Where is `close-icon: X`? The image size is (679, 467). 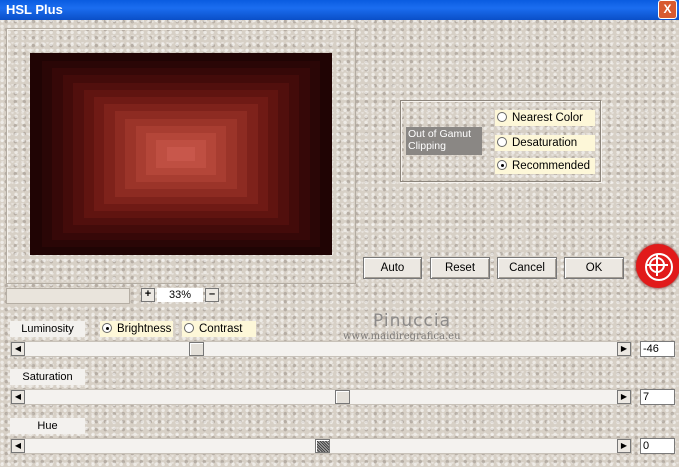 close-icon: X is located at coordinates (667, 9).